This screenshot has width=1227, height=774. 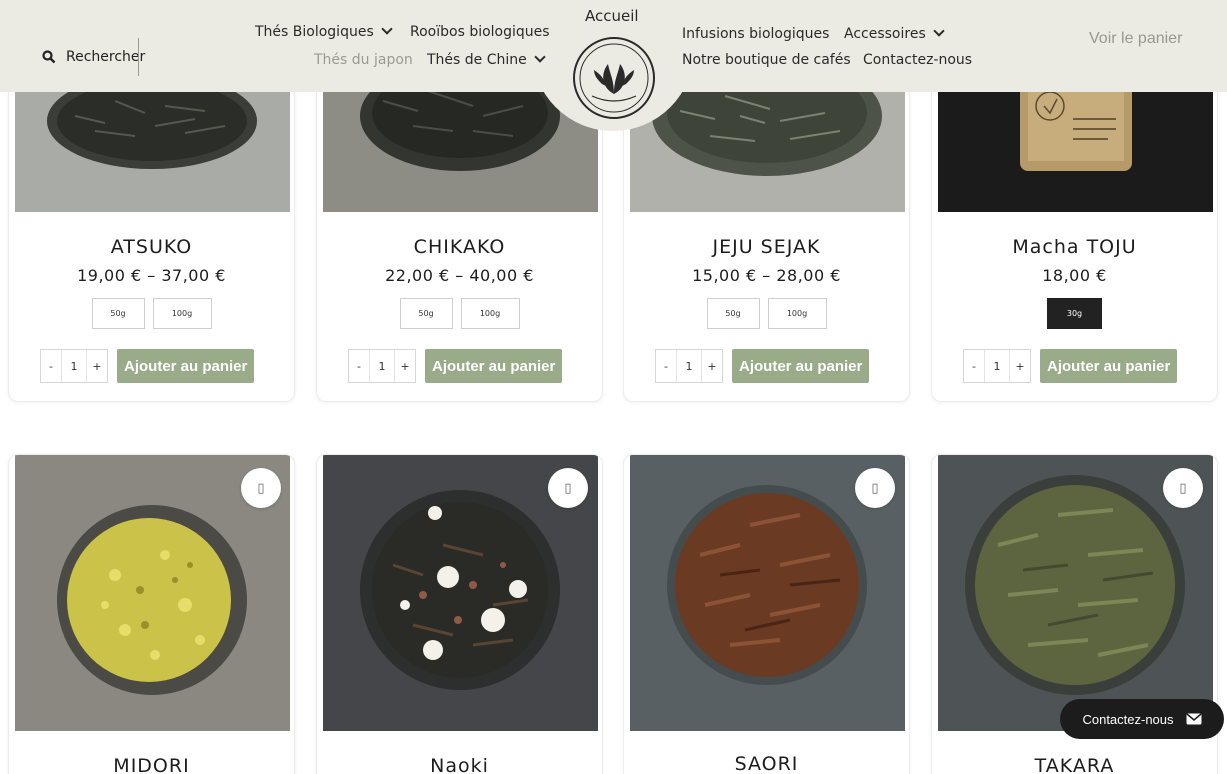 I want to click on nav-rooibos-biologiques: Rooïbos biologiques, so click(x=480, y=32).